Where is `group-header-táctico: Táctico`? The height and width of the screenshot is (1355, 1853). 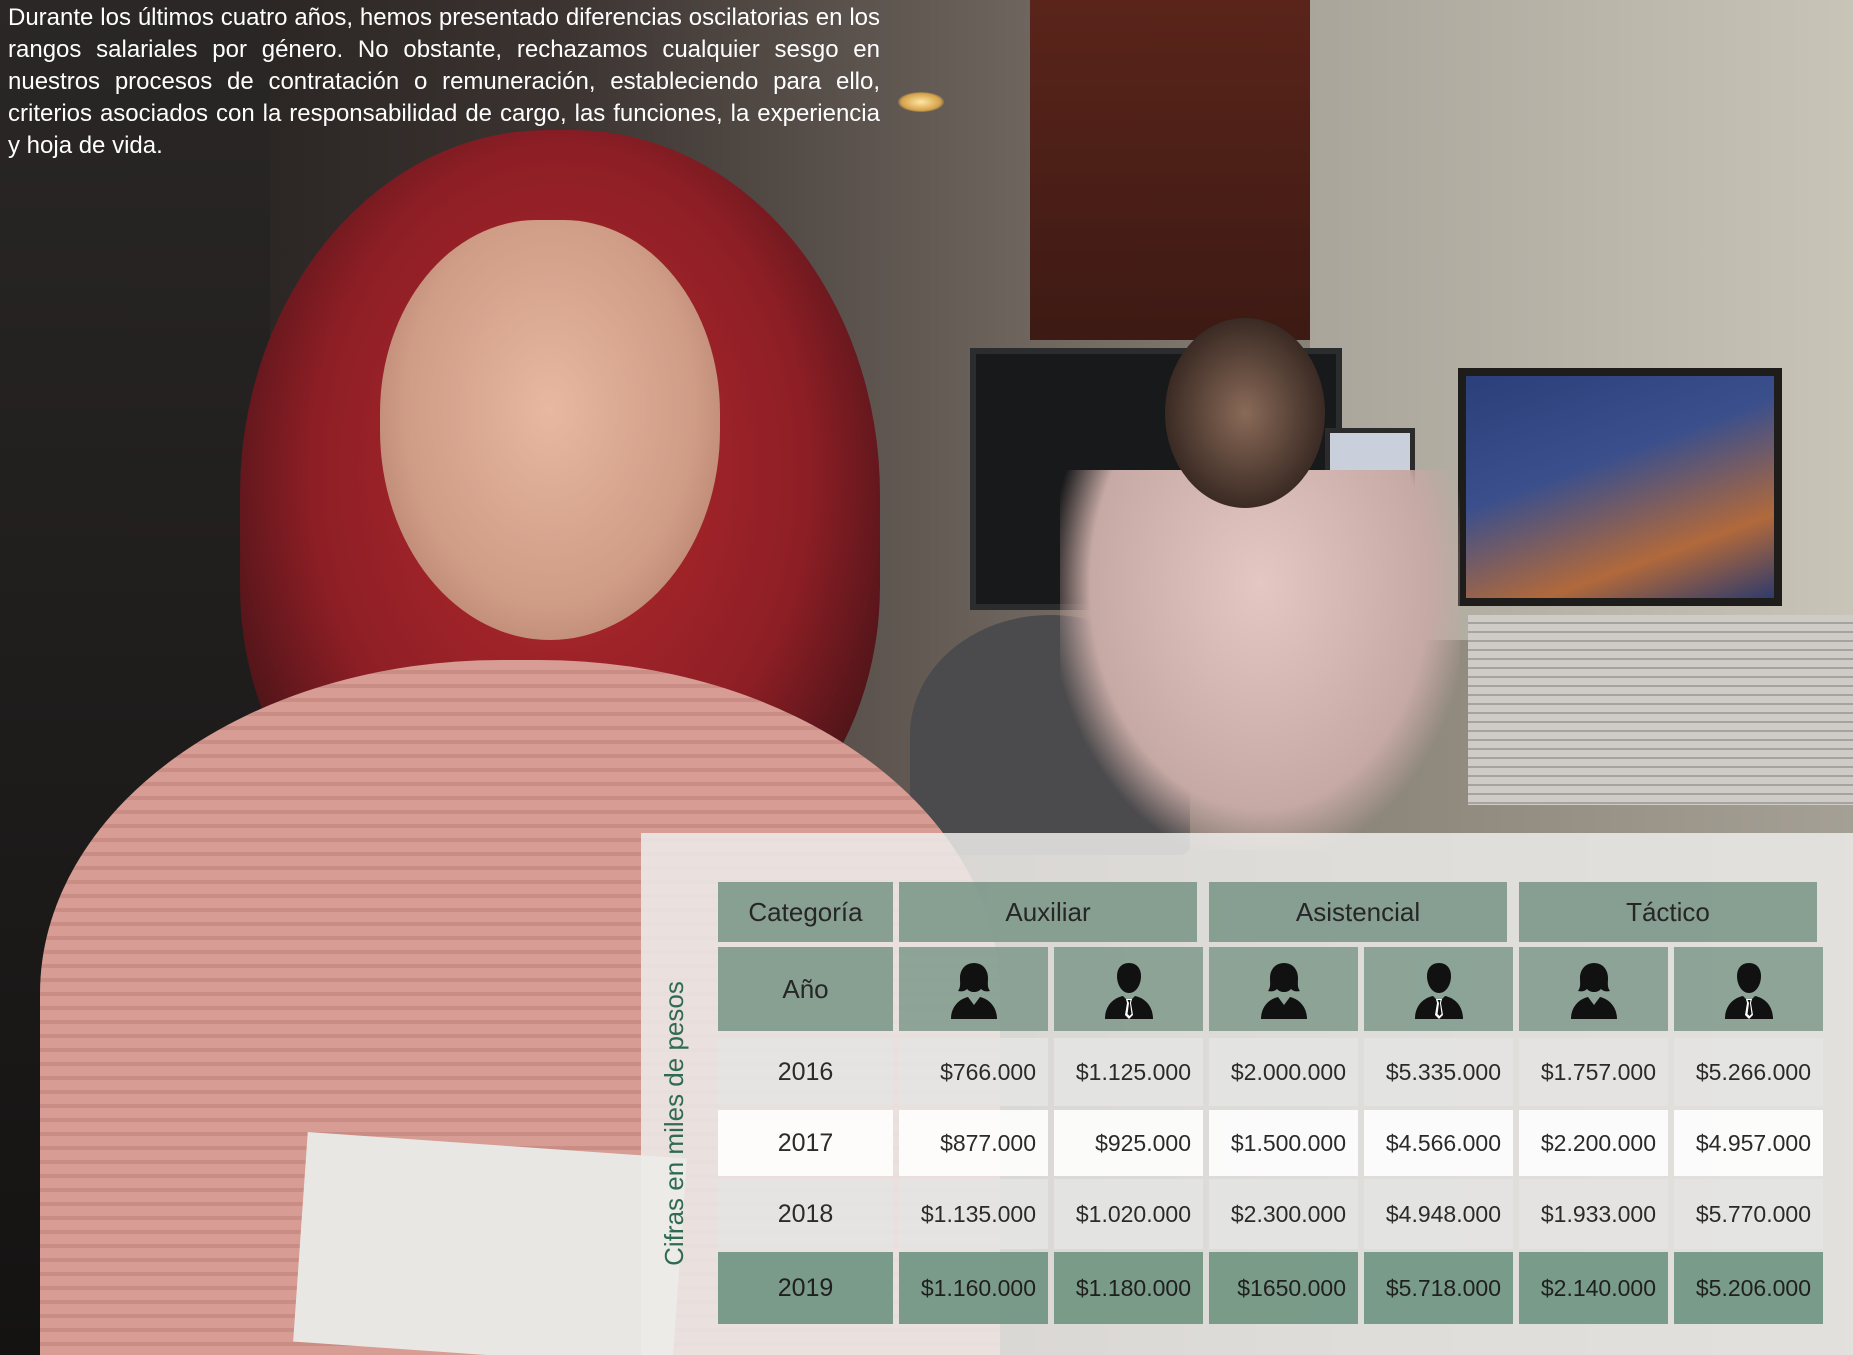
group-header-táctico: Táctico is located at coordinates (1668, 912).